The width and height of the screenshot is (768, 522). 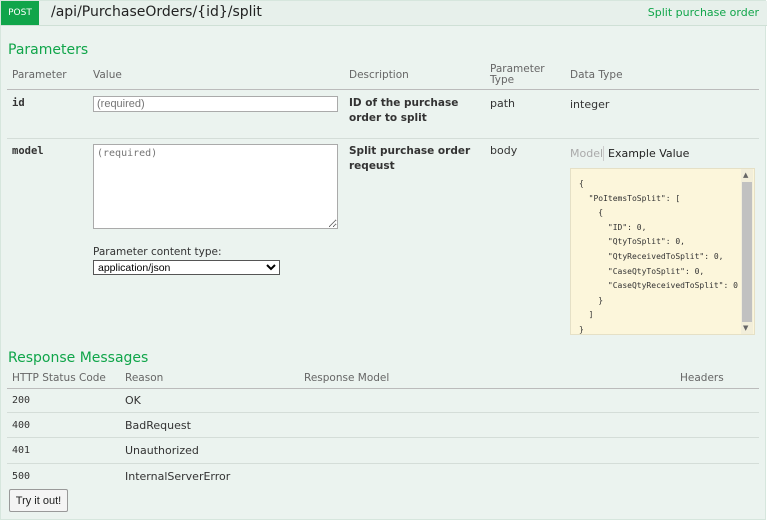 I want to click on responses-heading: Response Messages, so click(x=78, y=358).